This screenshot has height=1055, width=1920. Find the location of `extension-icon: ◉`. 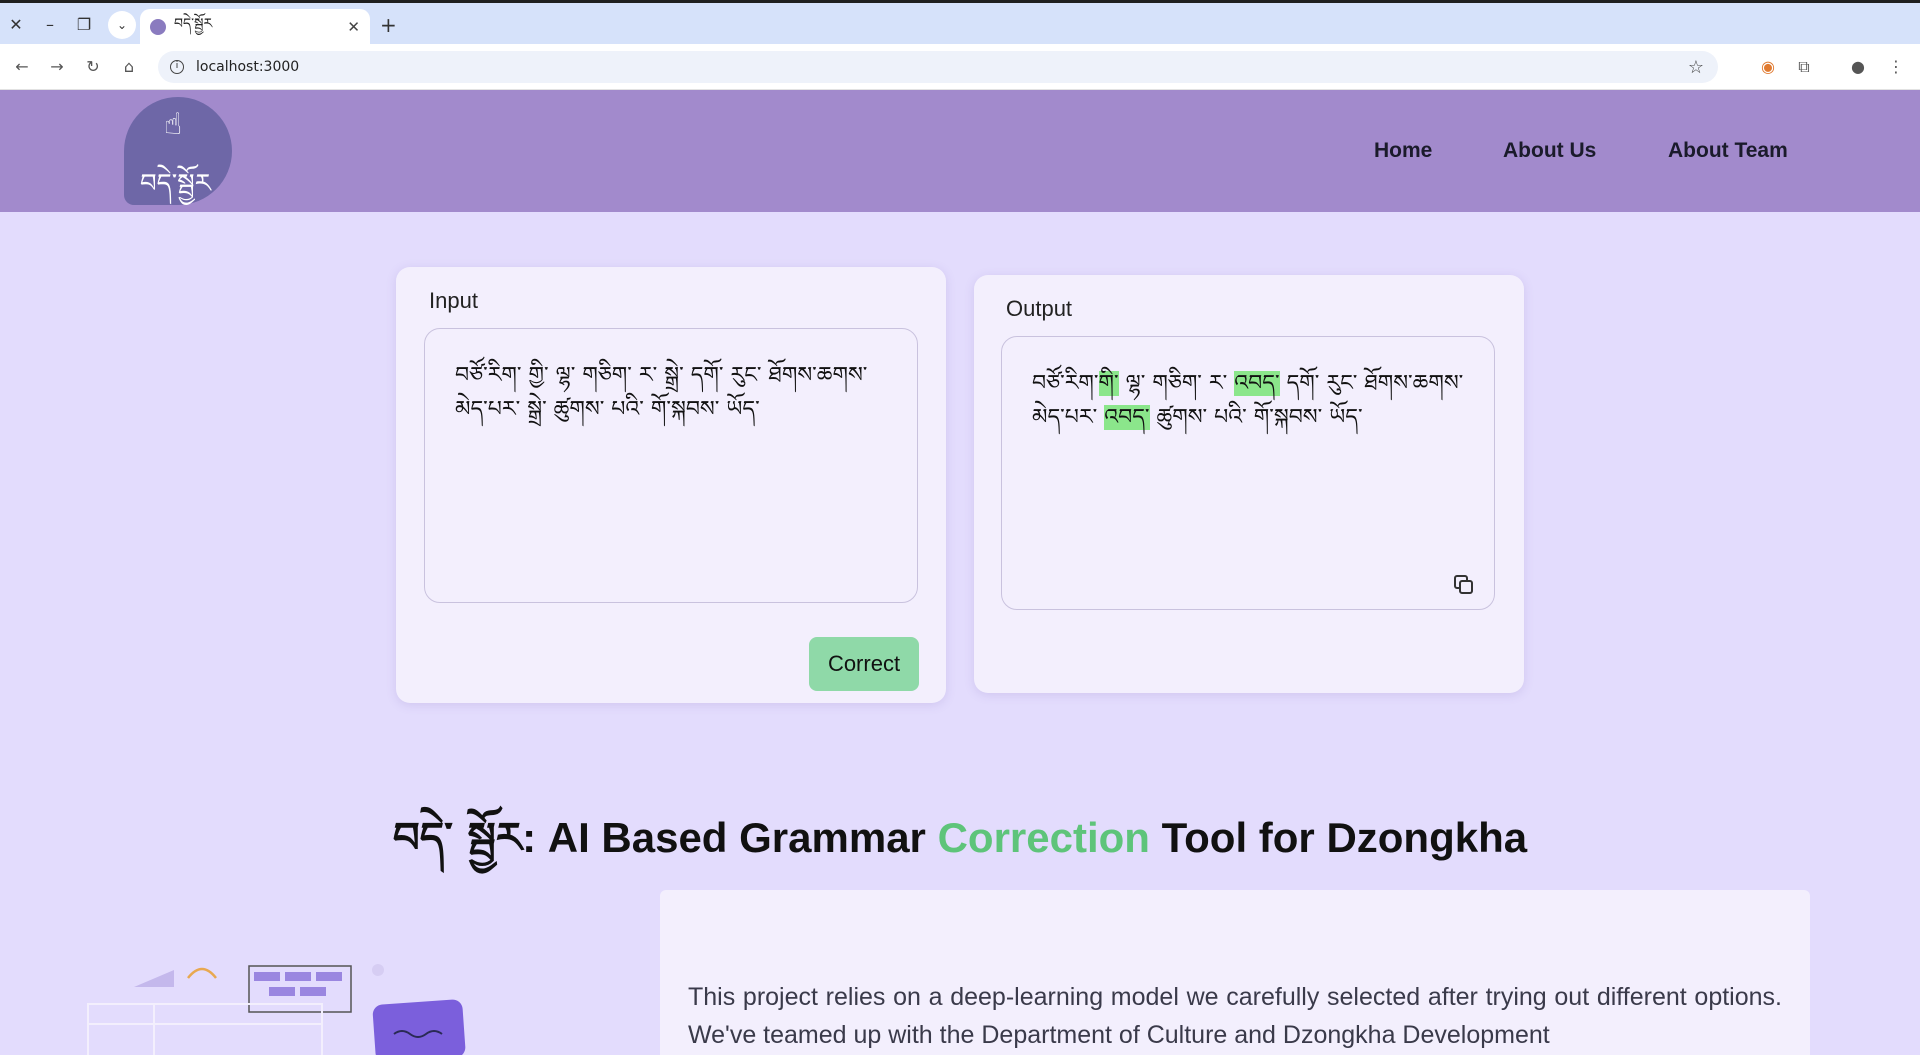

extension-icon: ◉ is located at coordinates (1768, 67).